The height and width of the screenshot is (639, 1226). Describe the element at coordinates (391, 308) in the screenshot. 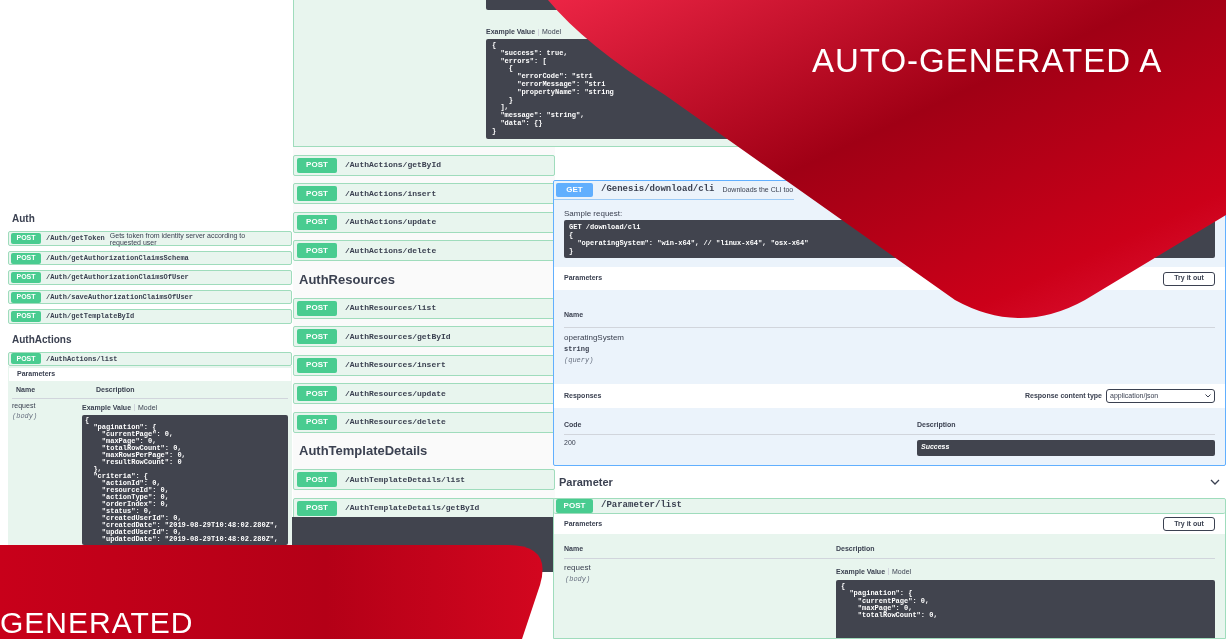

I see `endpoint-path: /AuthResources/list` at that location.